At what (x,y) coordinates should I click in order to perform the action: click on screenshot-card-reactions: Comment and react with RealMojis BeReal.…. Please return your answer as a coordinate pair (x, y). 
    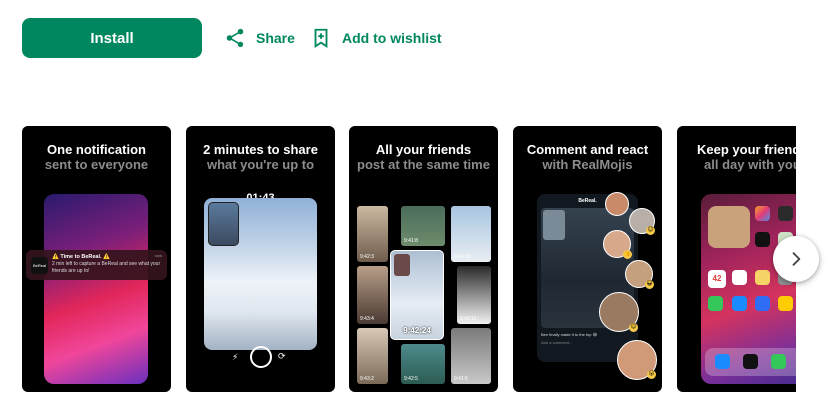
    Looking at the image, I should click on (587, 259).